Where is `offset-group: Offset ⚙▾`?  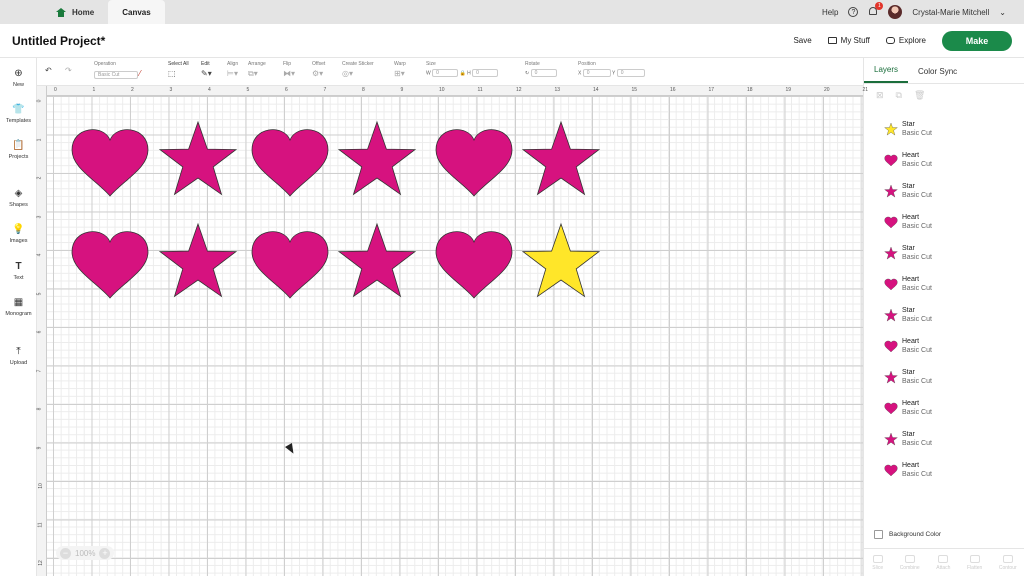
offset-group: Offset ⚙▾ is located at coordinates (318, 69).